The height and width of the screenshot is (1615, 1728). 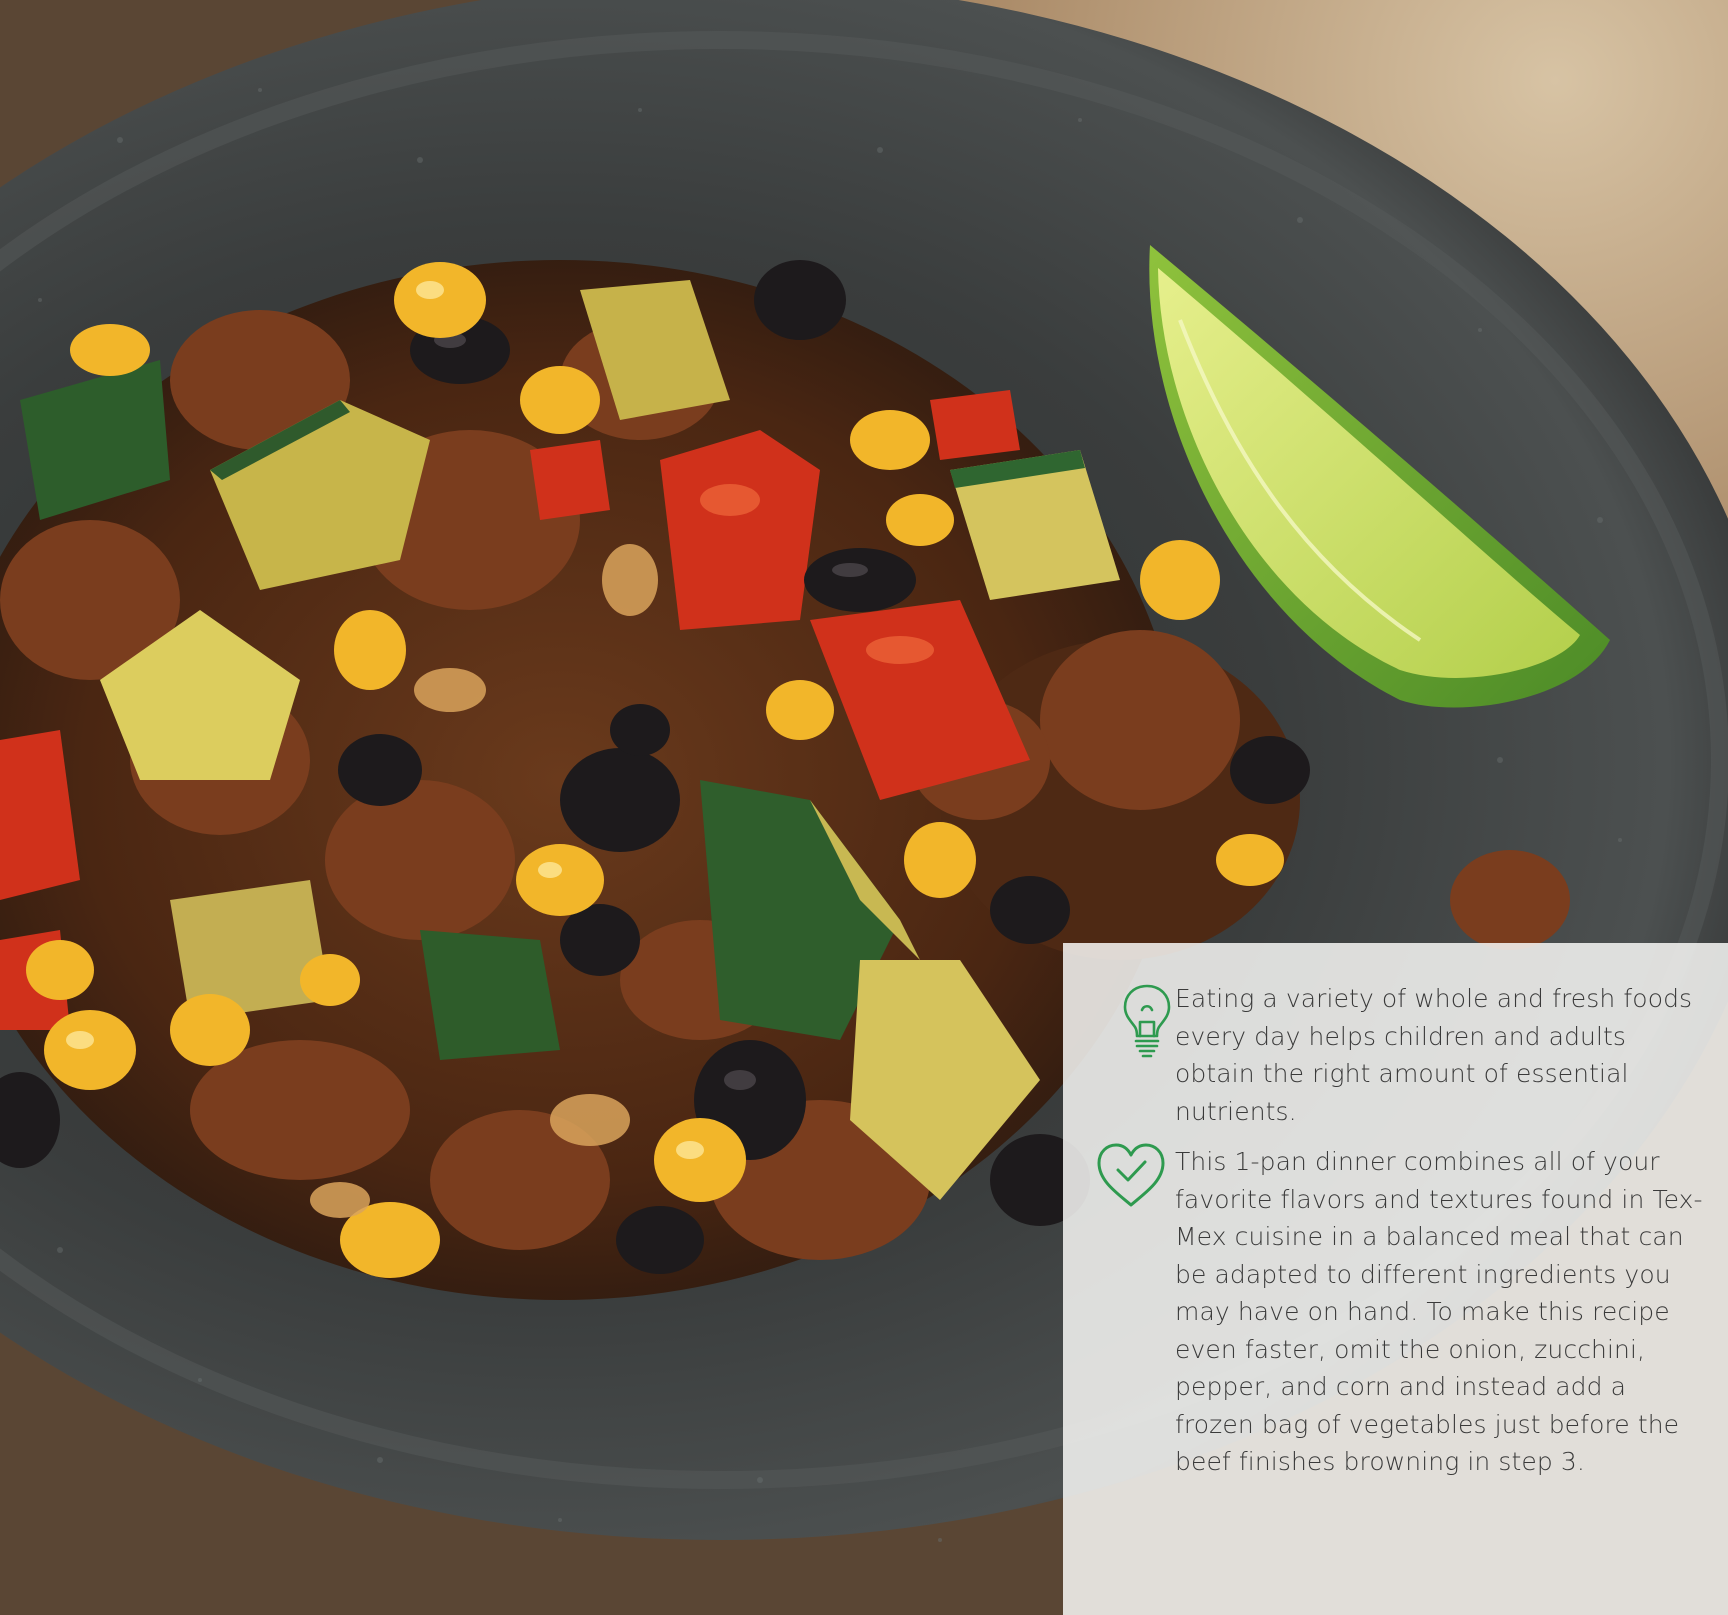 What do you see at coordinates (1131, 1175) in the screenshot?
I see `heart-check-icon` at bounding box center [1131, 1175].